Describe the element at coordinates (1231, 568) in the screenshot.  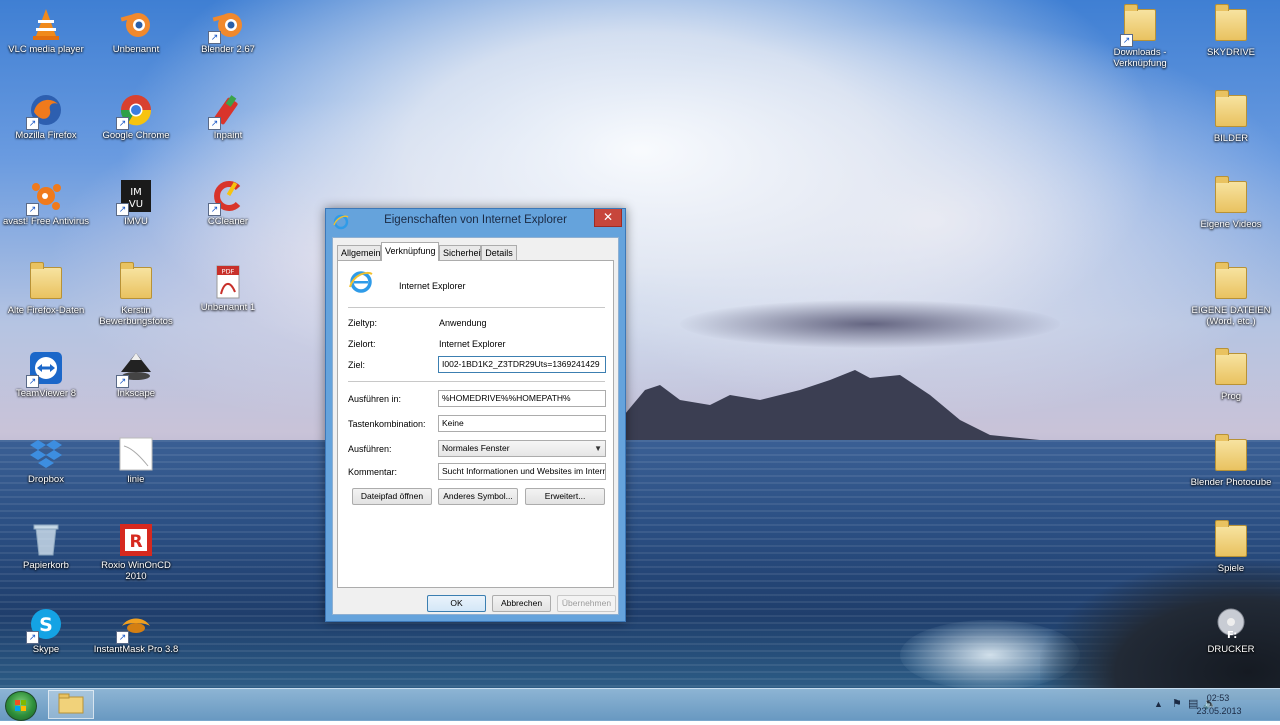
I see `desktop-icon-label: Spiele` at that location.